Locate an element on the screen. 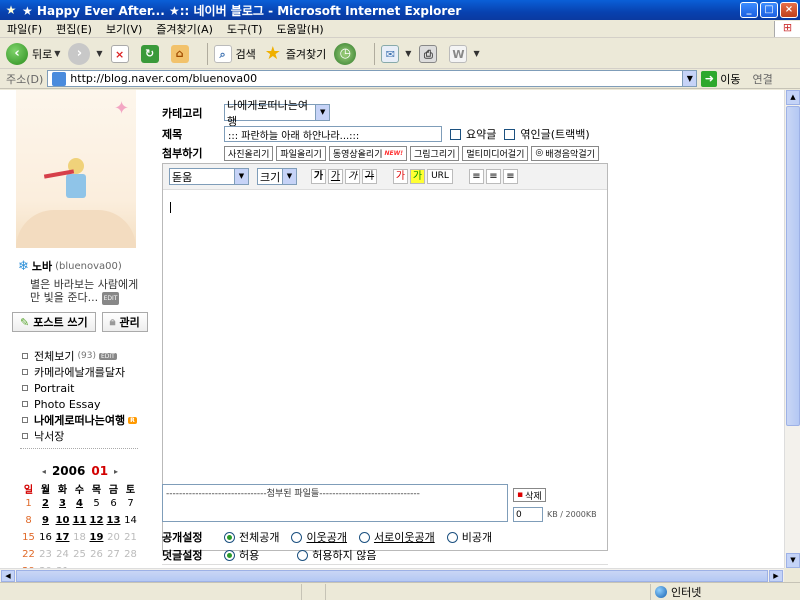  category-label: 전체보기 is located at coordinates (54, 356).